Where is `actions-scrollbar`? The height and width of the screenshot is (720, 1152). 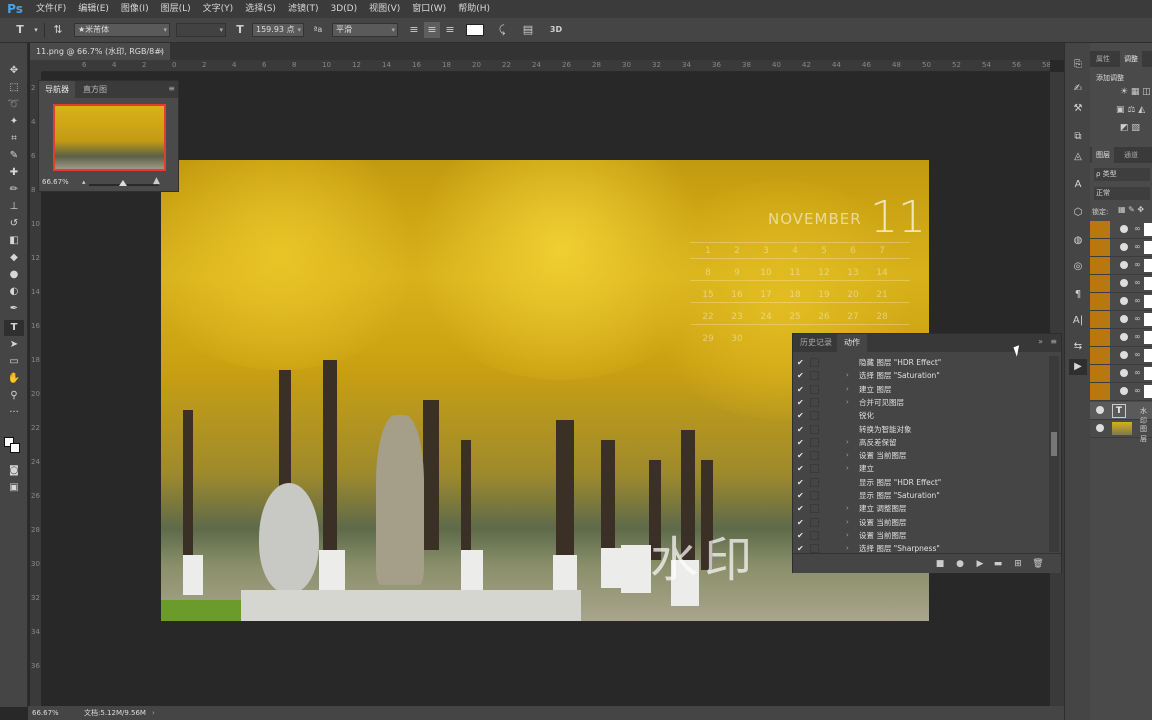
actions-scrollbar is located at coordinates (1054, 454).